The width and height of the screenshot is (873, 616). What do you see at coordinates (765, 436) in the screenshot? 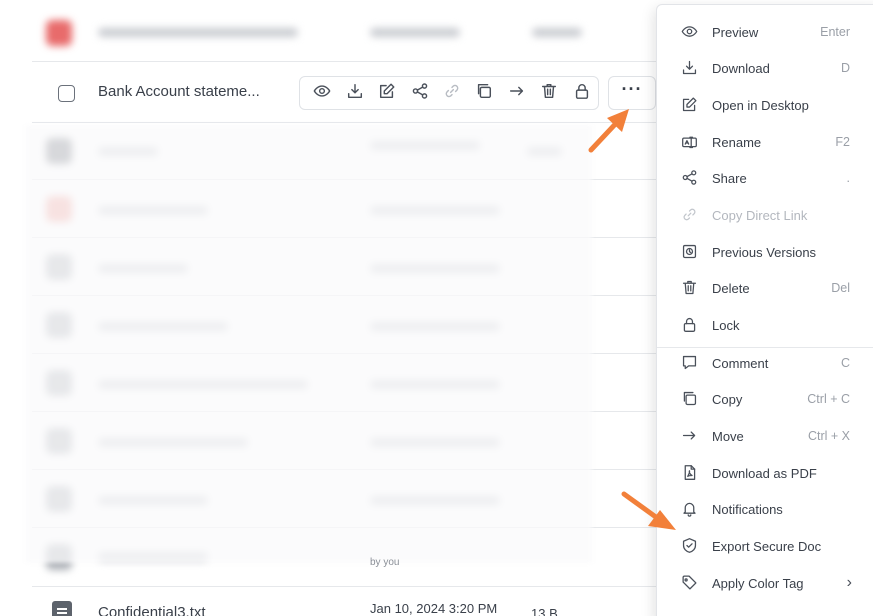
I see `menu-item-move: Move Ctrl + X` at bounding box center [765, 436].